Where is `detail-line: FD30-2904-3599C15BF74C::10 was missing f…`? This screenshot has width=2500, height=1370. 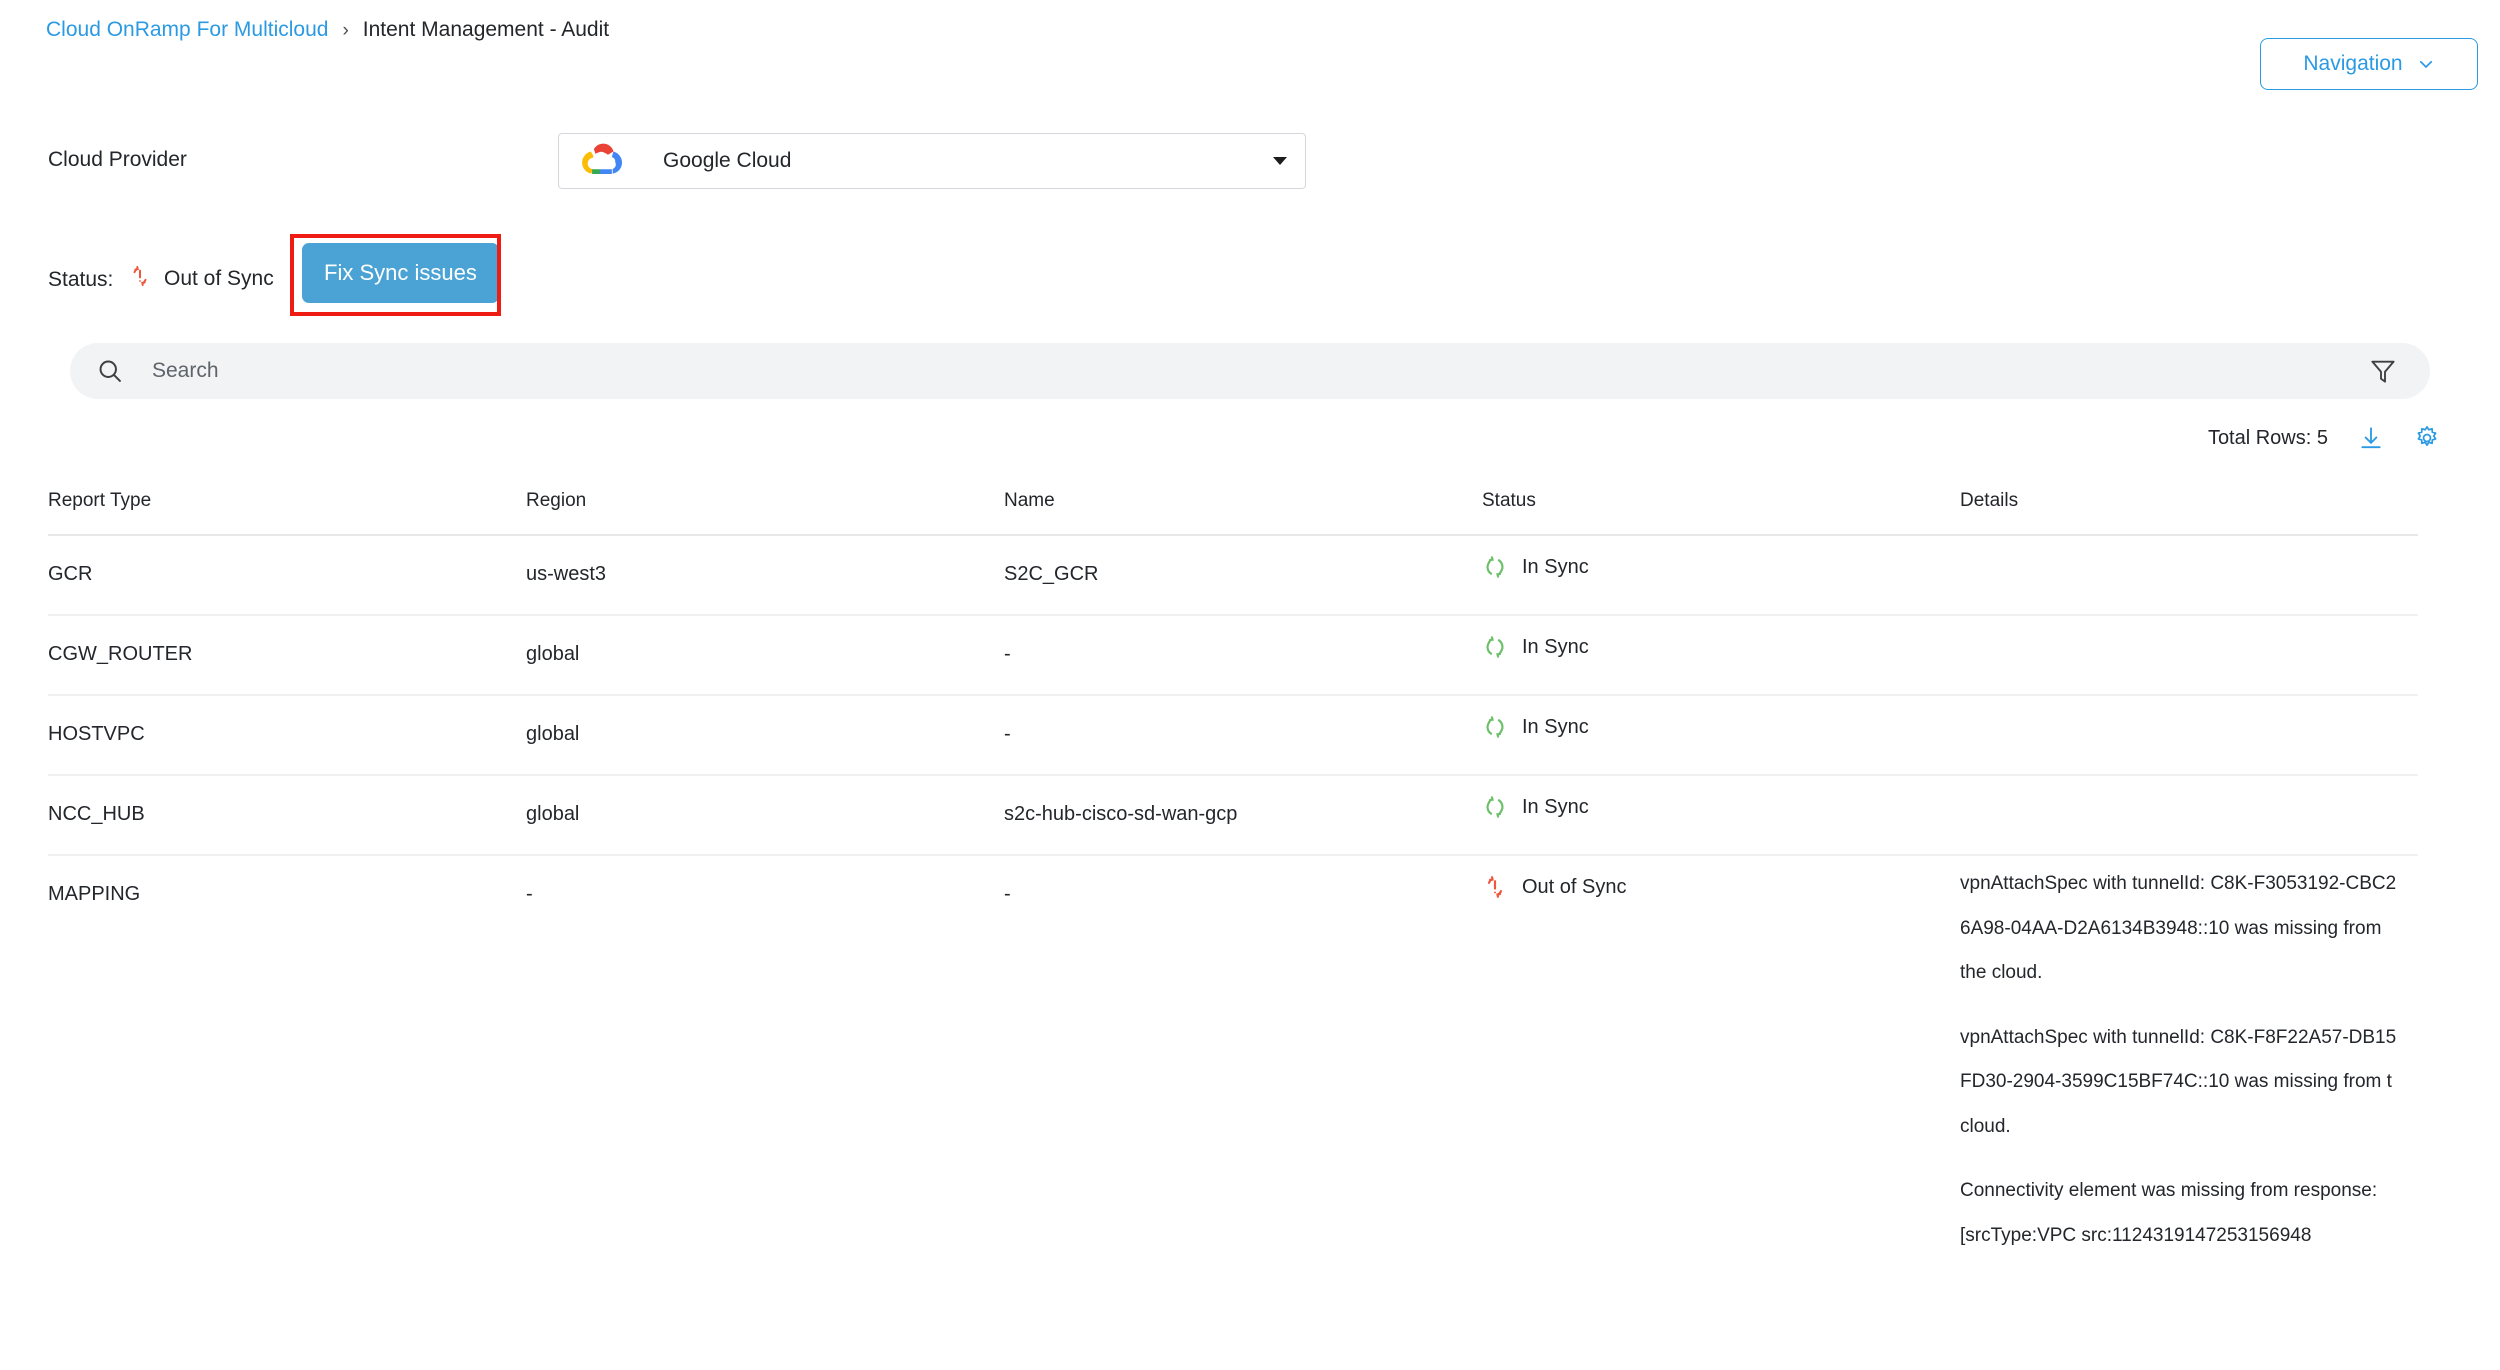
detail-line: FD30-2904-3599C15BF74C::10 was missing f… is located at coordinates (2176, 1082).